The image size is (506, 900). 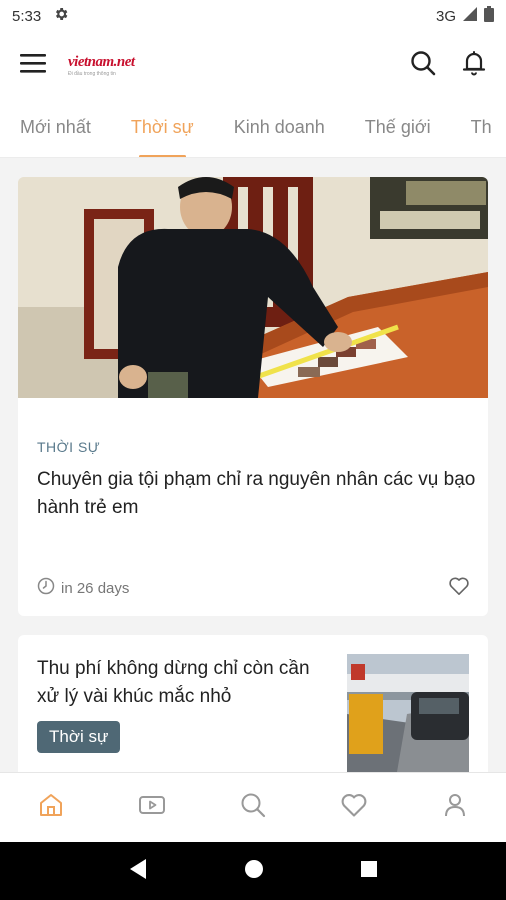 I want to click on nav-search, so click(x=253, y=808).